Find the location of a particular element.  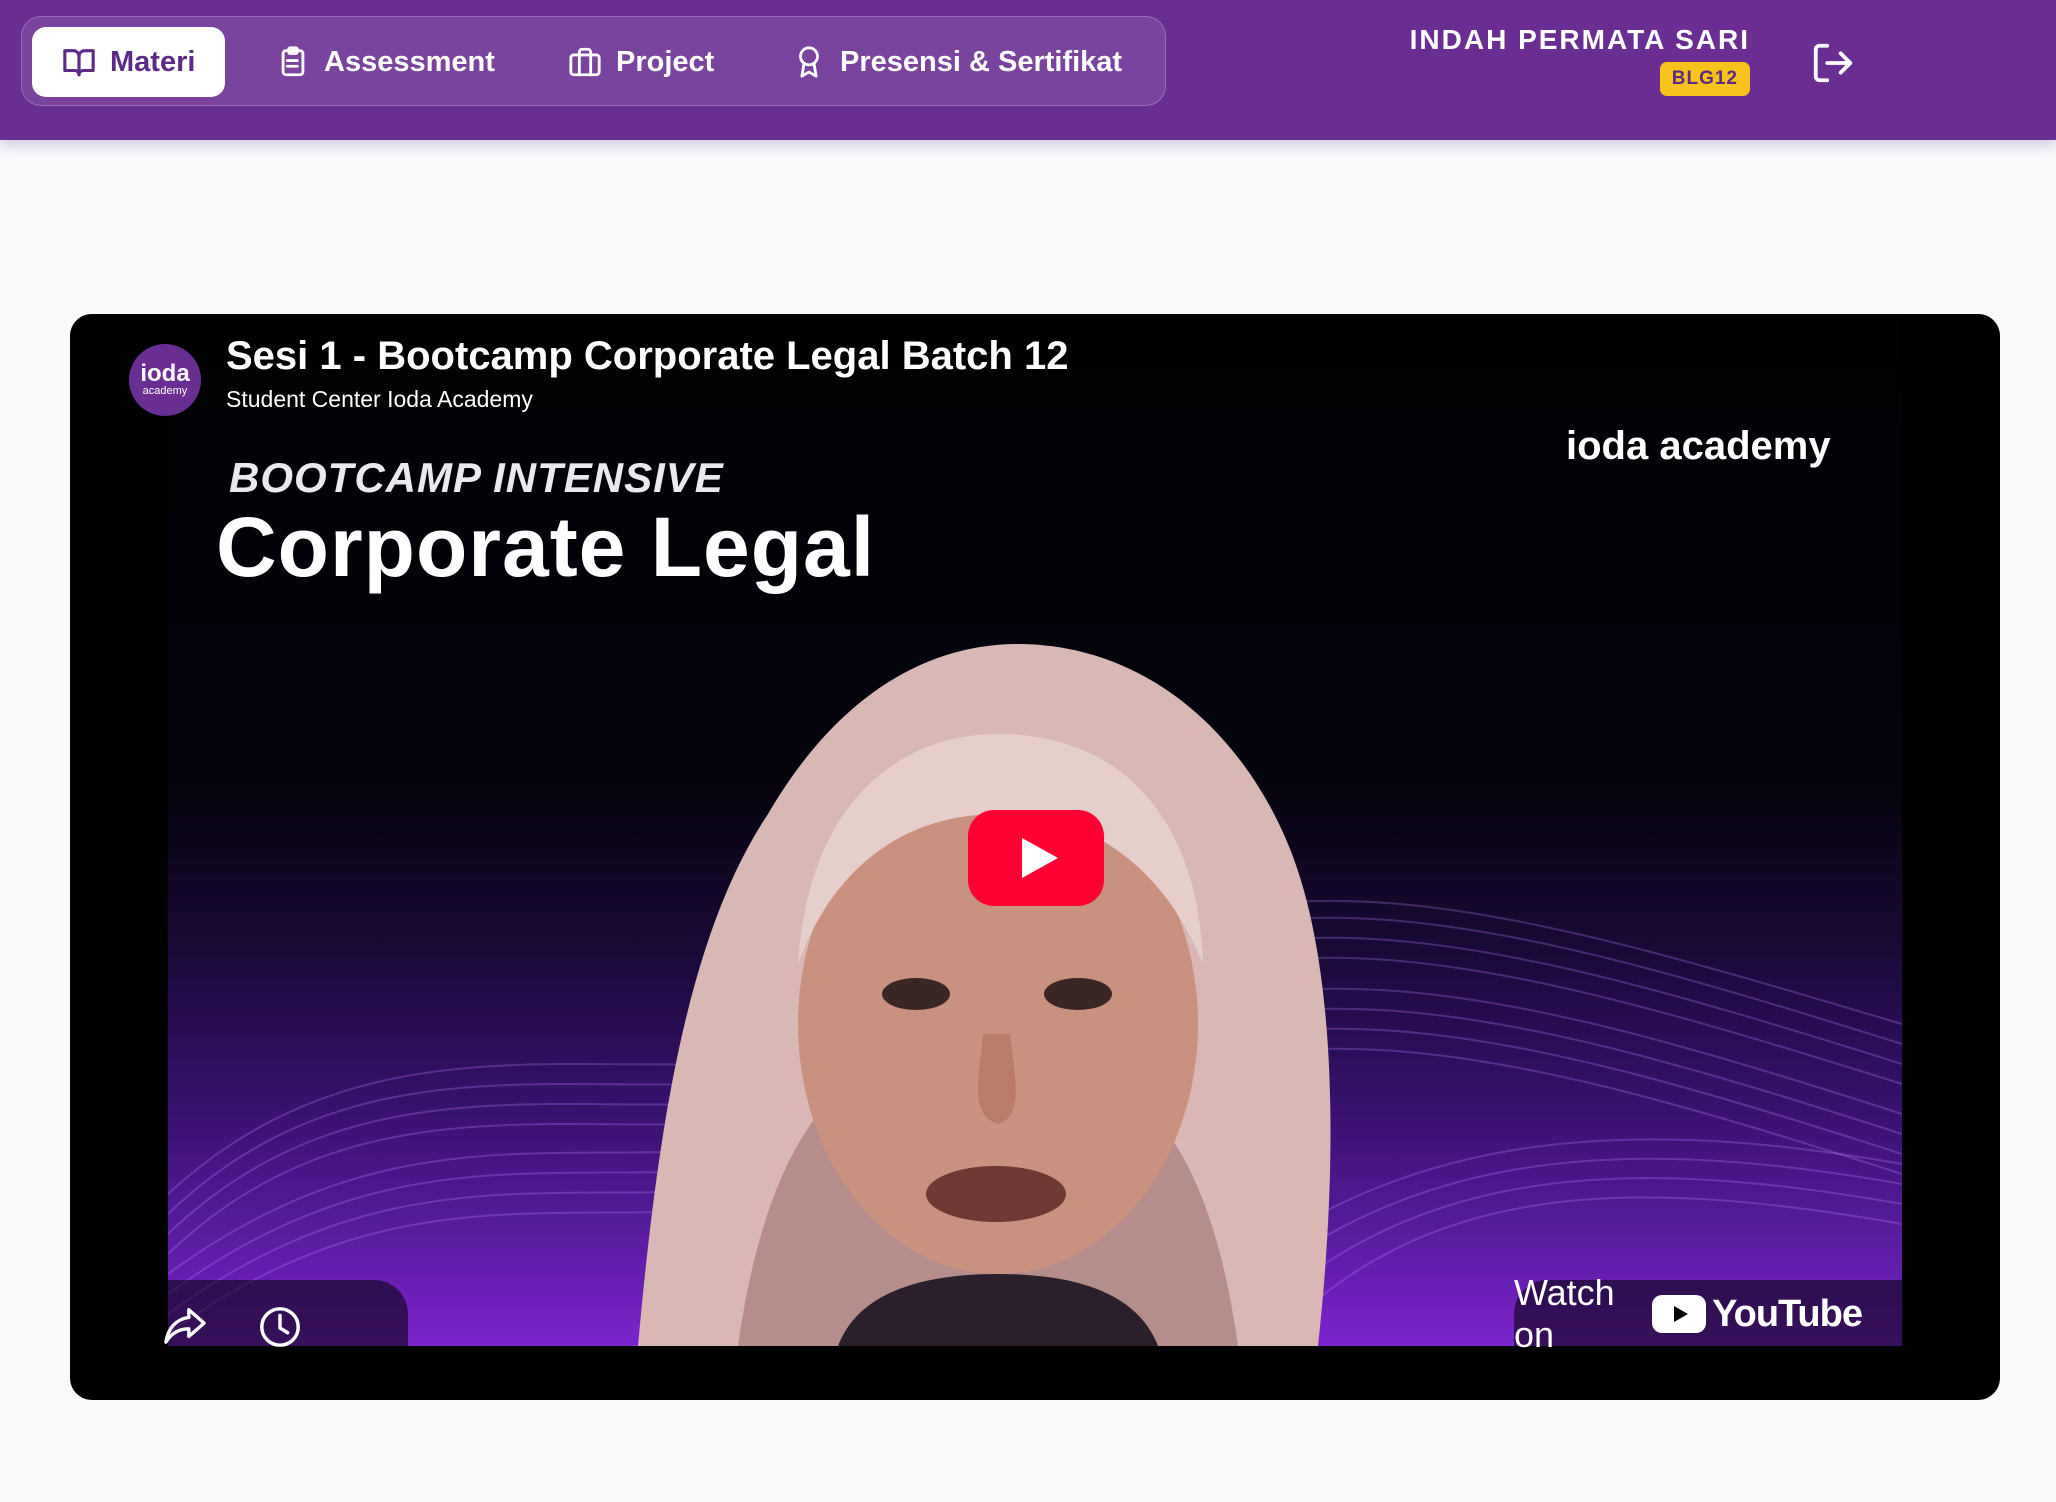

video-channel-name: Student Center Ioda Academy is located at coordinates (379, 399).